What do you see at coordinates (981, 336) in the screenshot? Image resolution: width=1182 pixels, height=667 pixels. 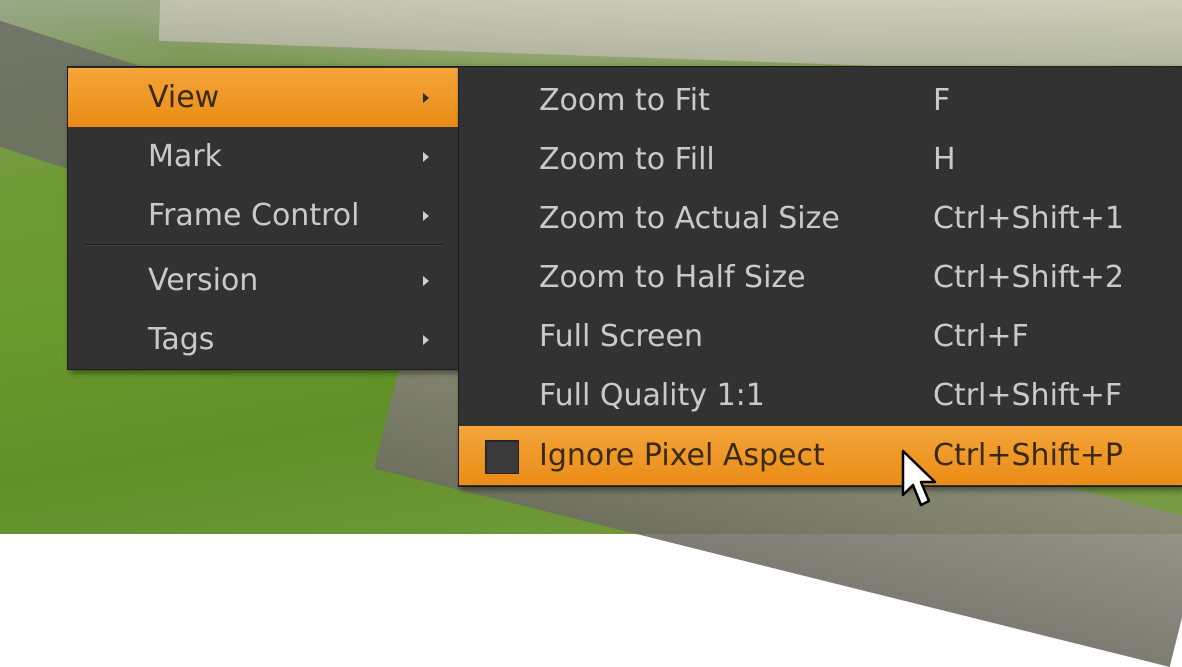 I see `menu-item-shortcut: Ctrl+F` at bounding box center [981, 336].